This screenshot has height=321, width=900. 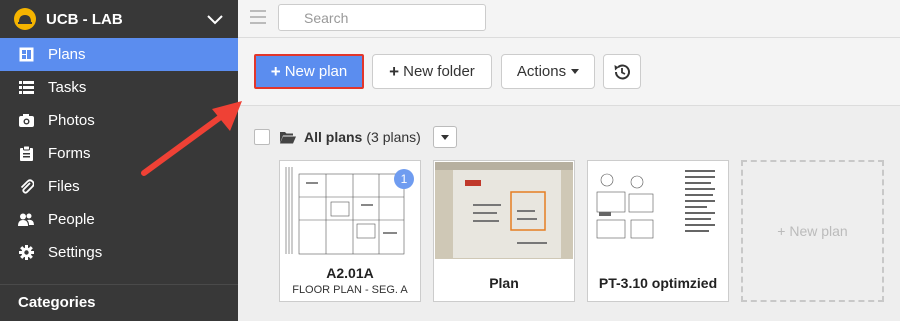 What do you see at coordinates (119, 186) in the screenshot?
I see `sidebar-item-files: Files` at bounding box center [119, 186].